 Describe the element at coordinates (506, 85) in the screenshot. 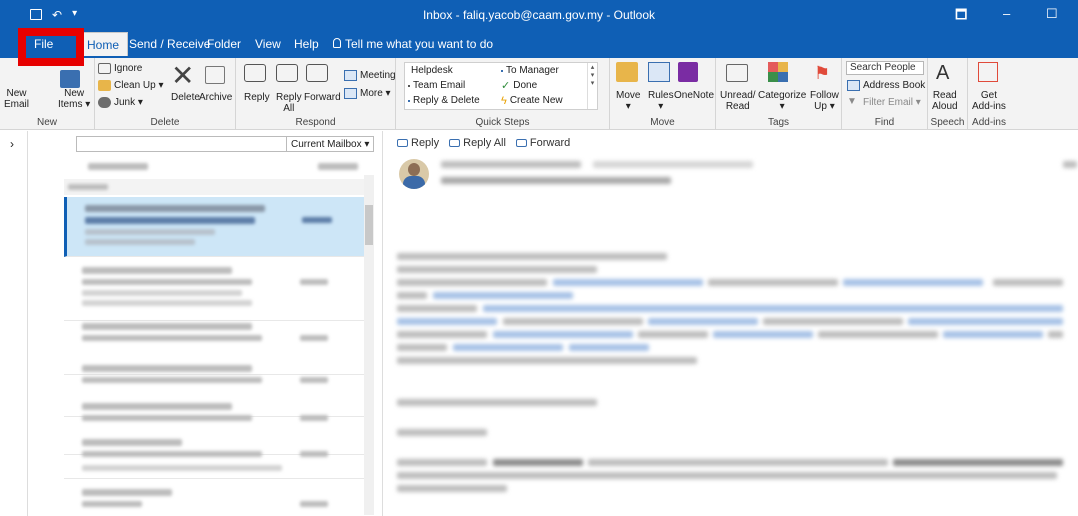

I see `checkmark-icon: ✓` at that location.